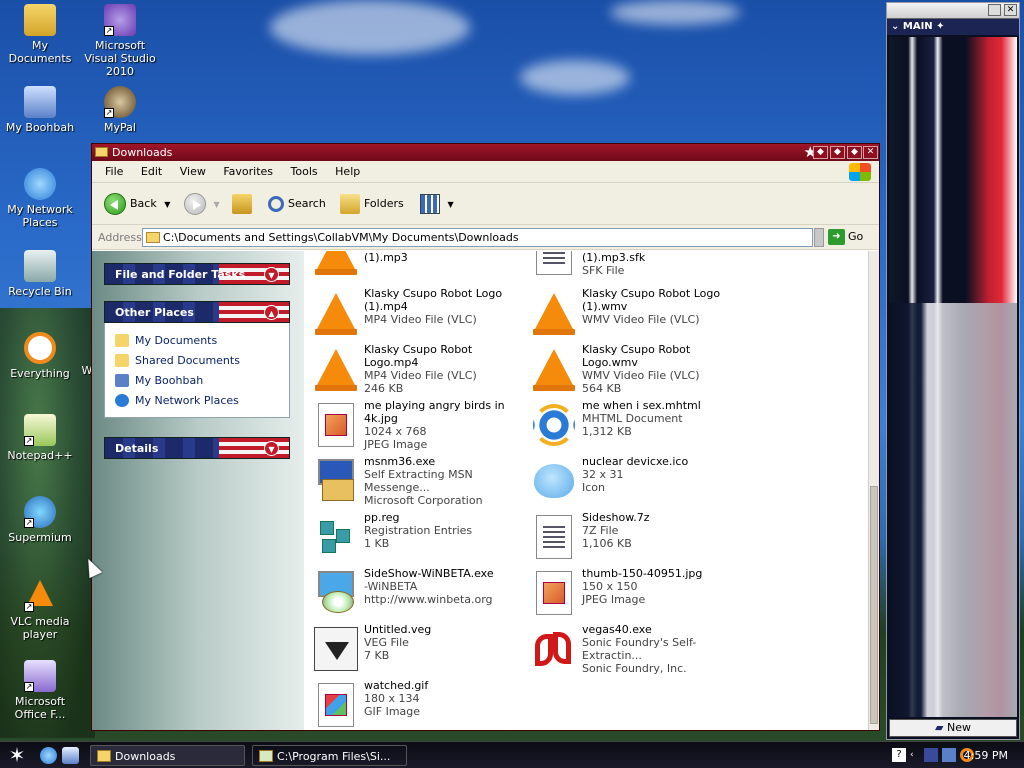  I want to click on jpeg-file-icon, so click(554, 593).